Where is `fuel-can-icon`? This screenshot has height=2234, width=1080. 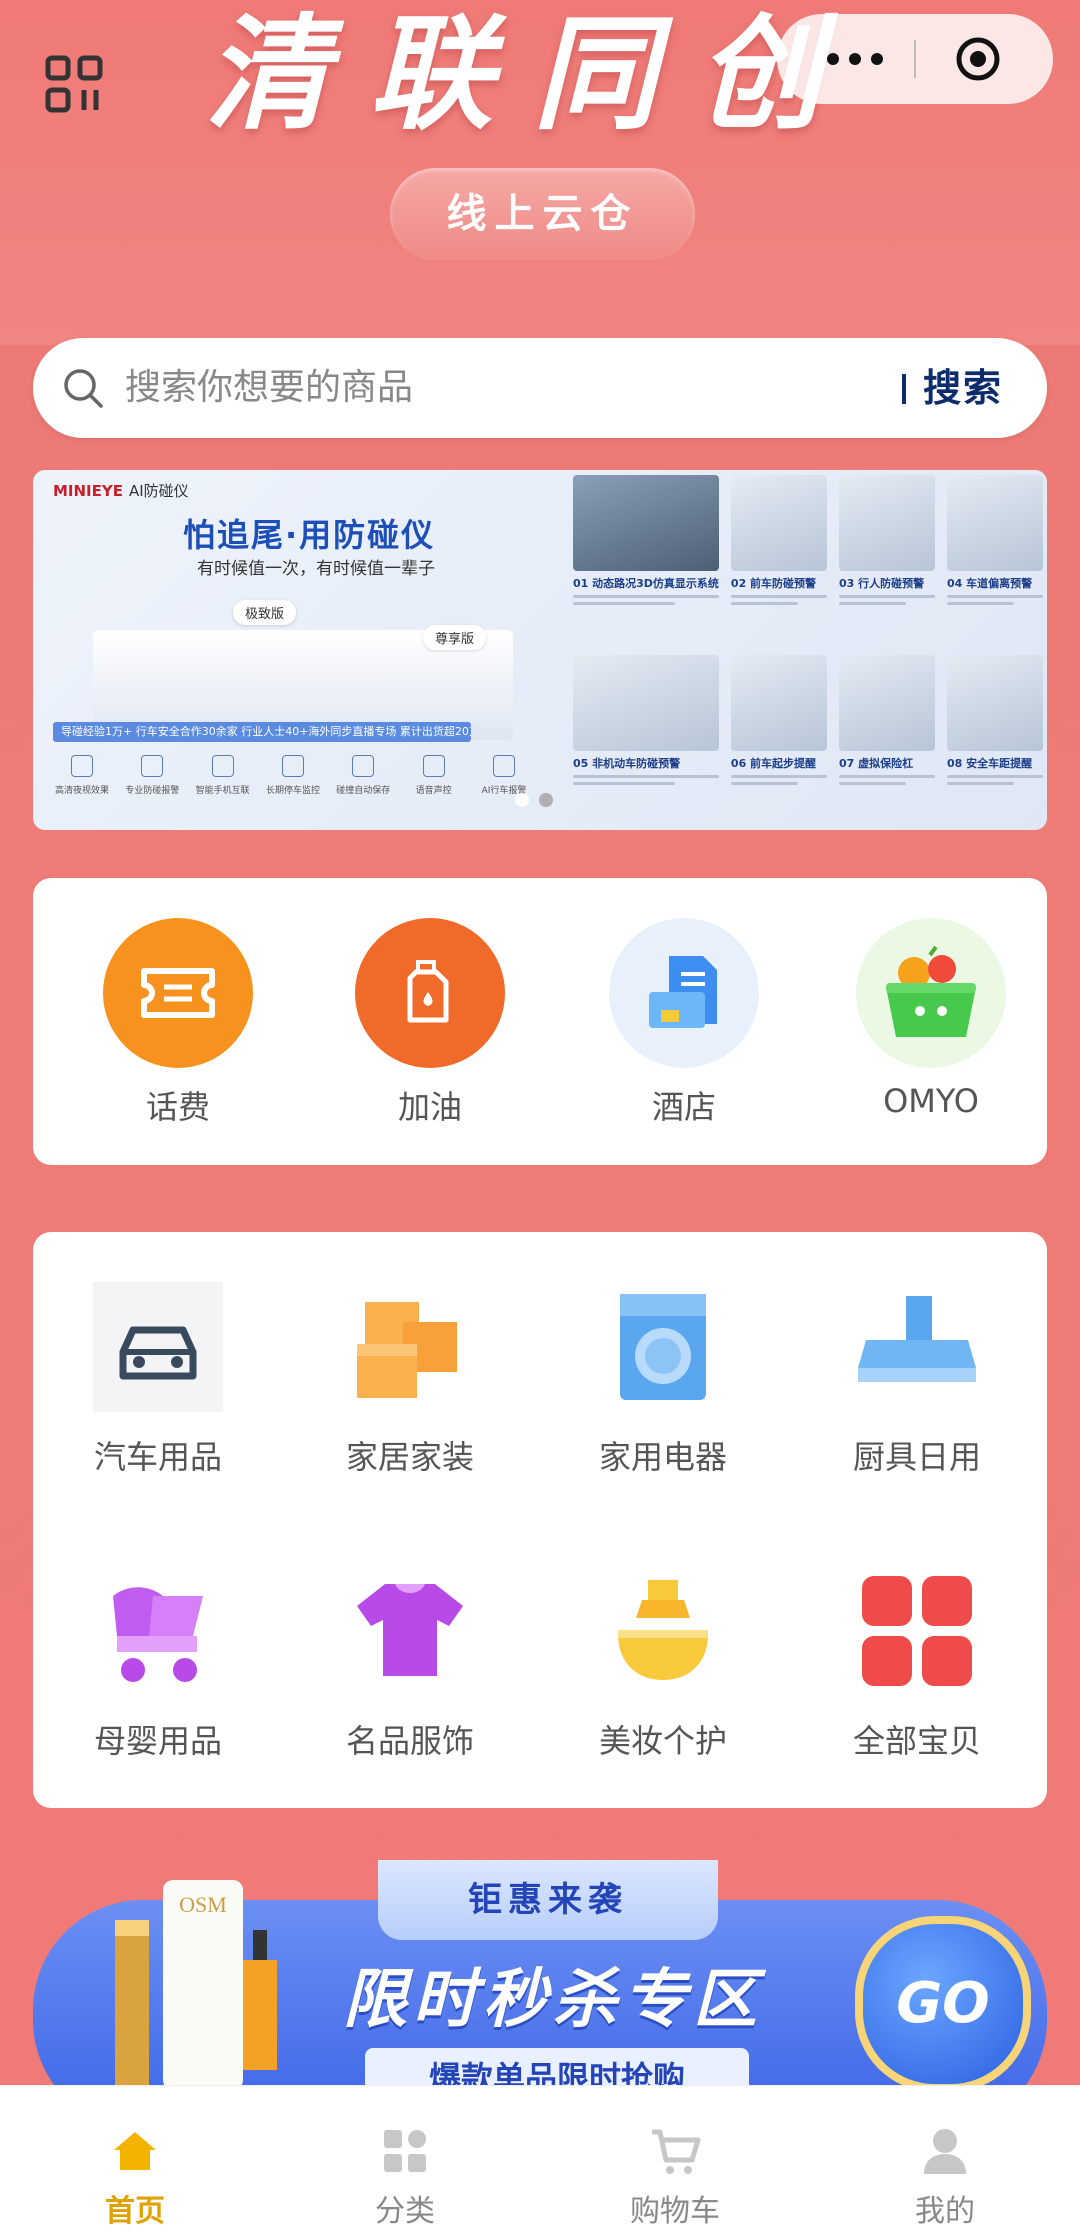
fuel-can-icon is located at coordinates (430, 993).